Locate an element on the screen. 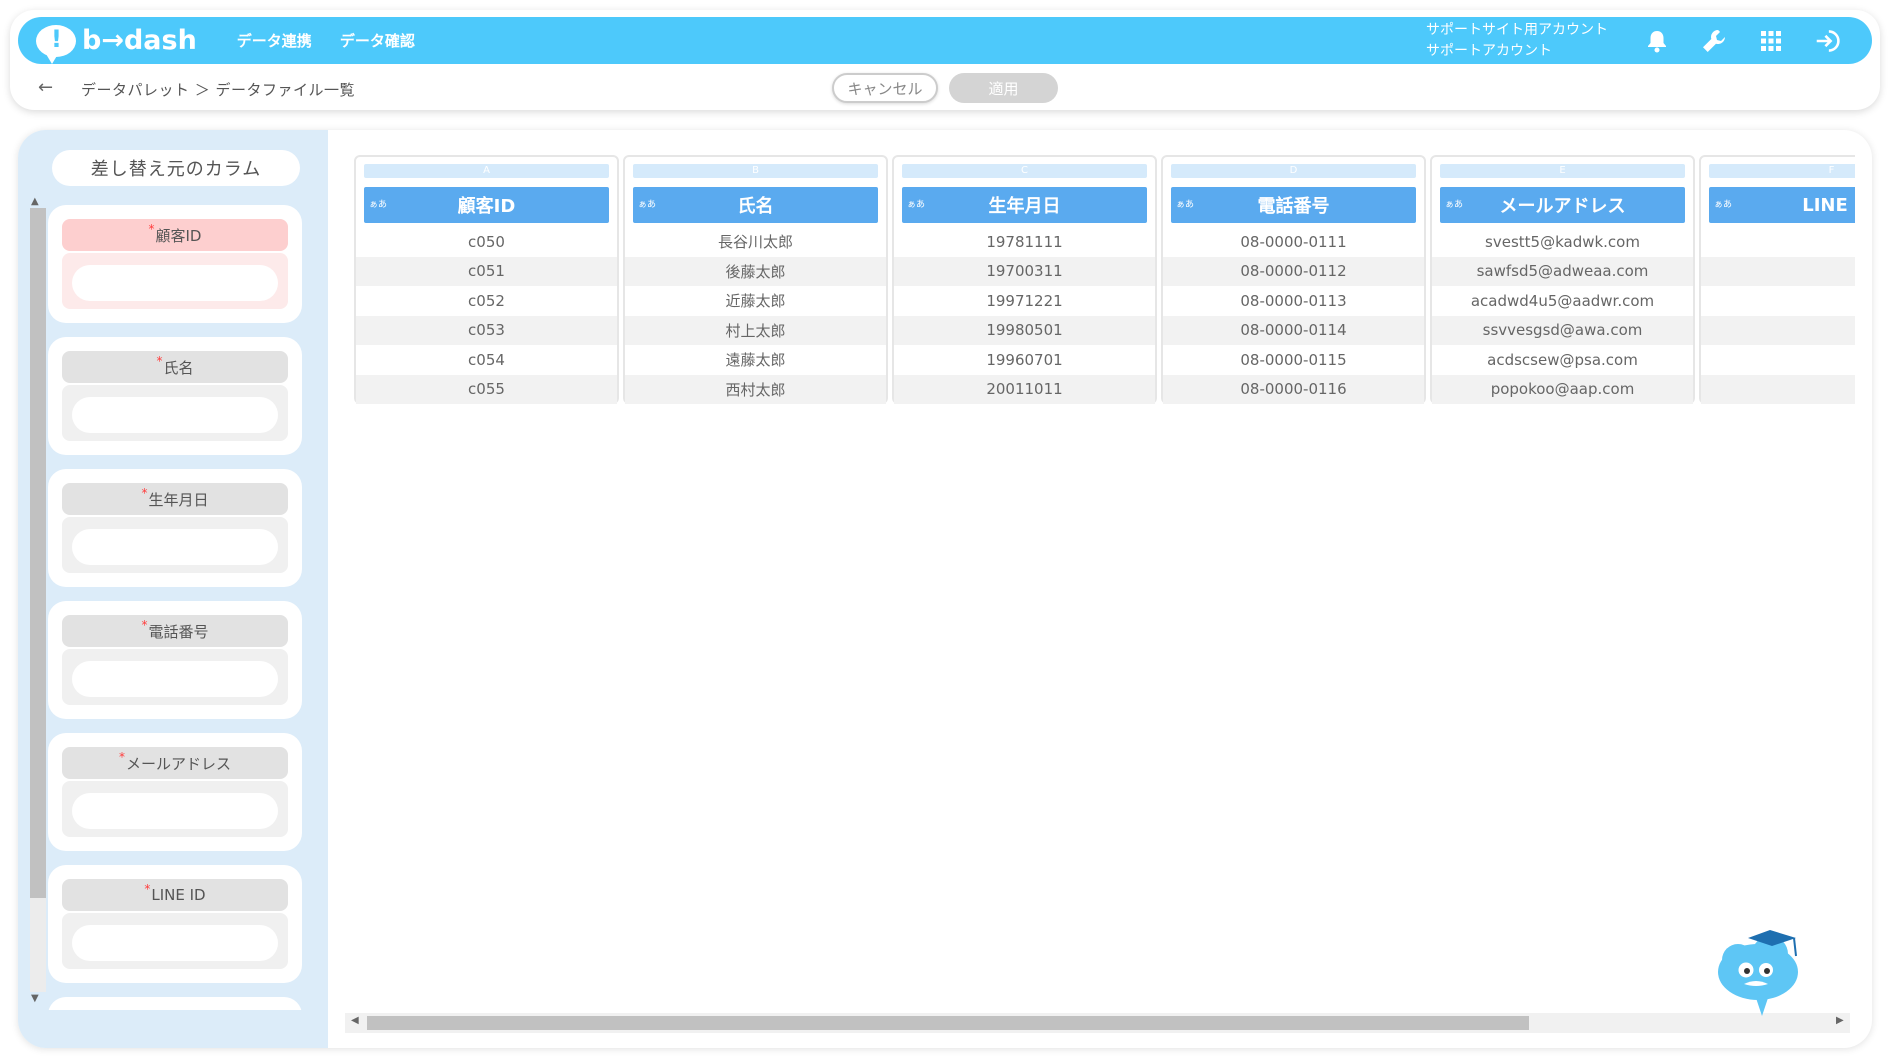 The height and width of the screenshot is (1063, 1890). wrench-icon is located at coordinates (1714, 41).